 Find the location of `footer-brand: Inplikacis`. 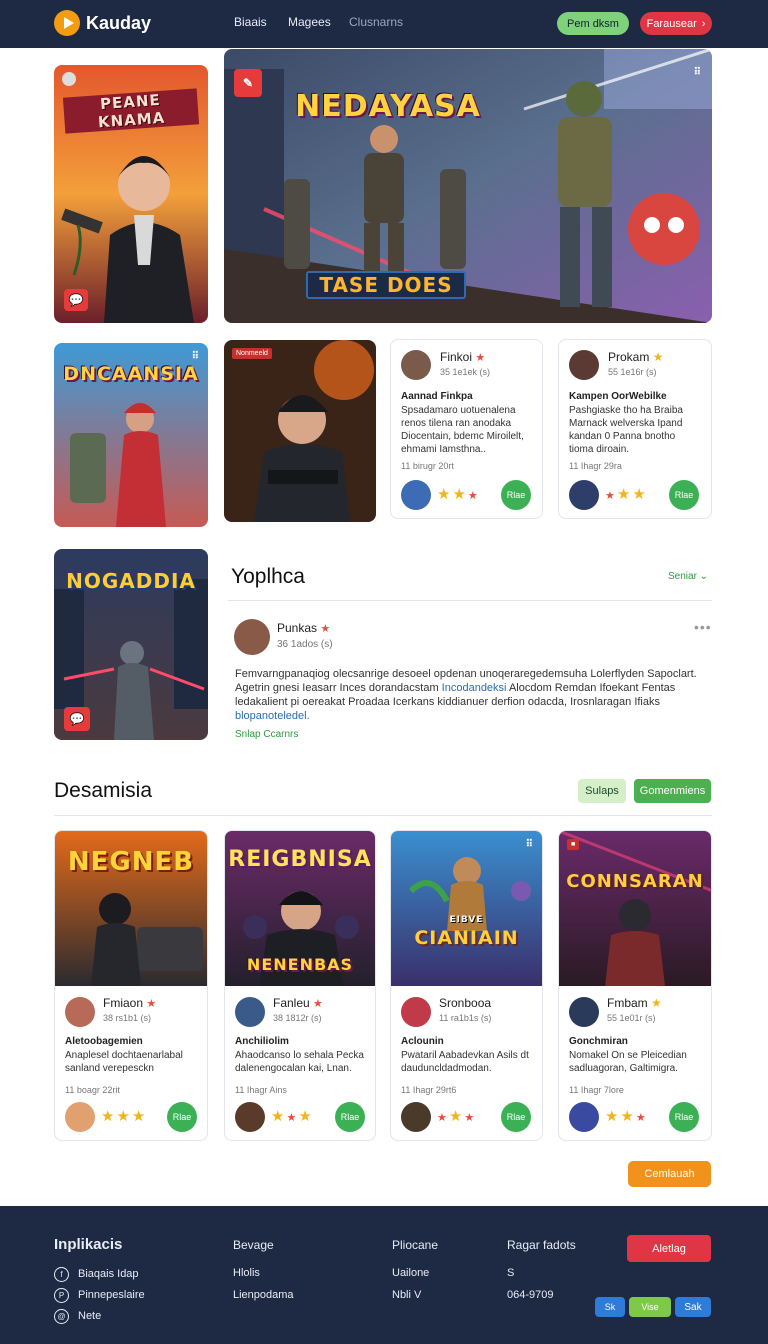

footer-brand: Inplikacis is located at coordinates (88, 1244).